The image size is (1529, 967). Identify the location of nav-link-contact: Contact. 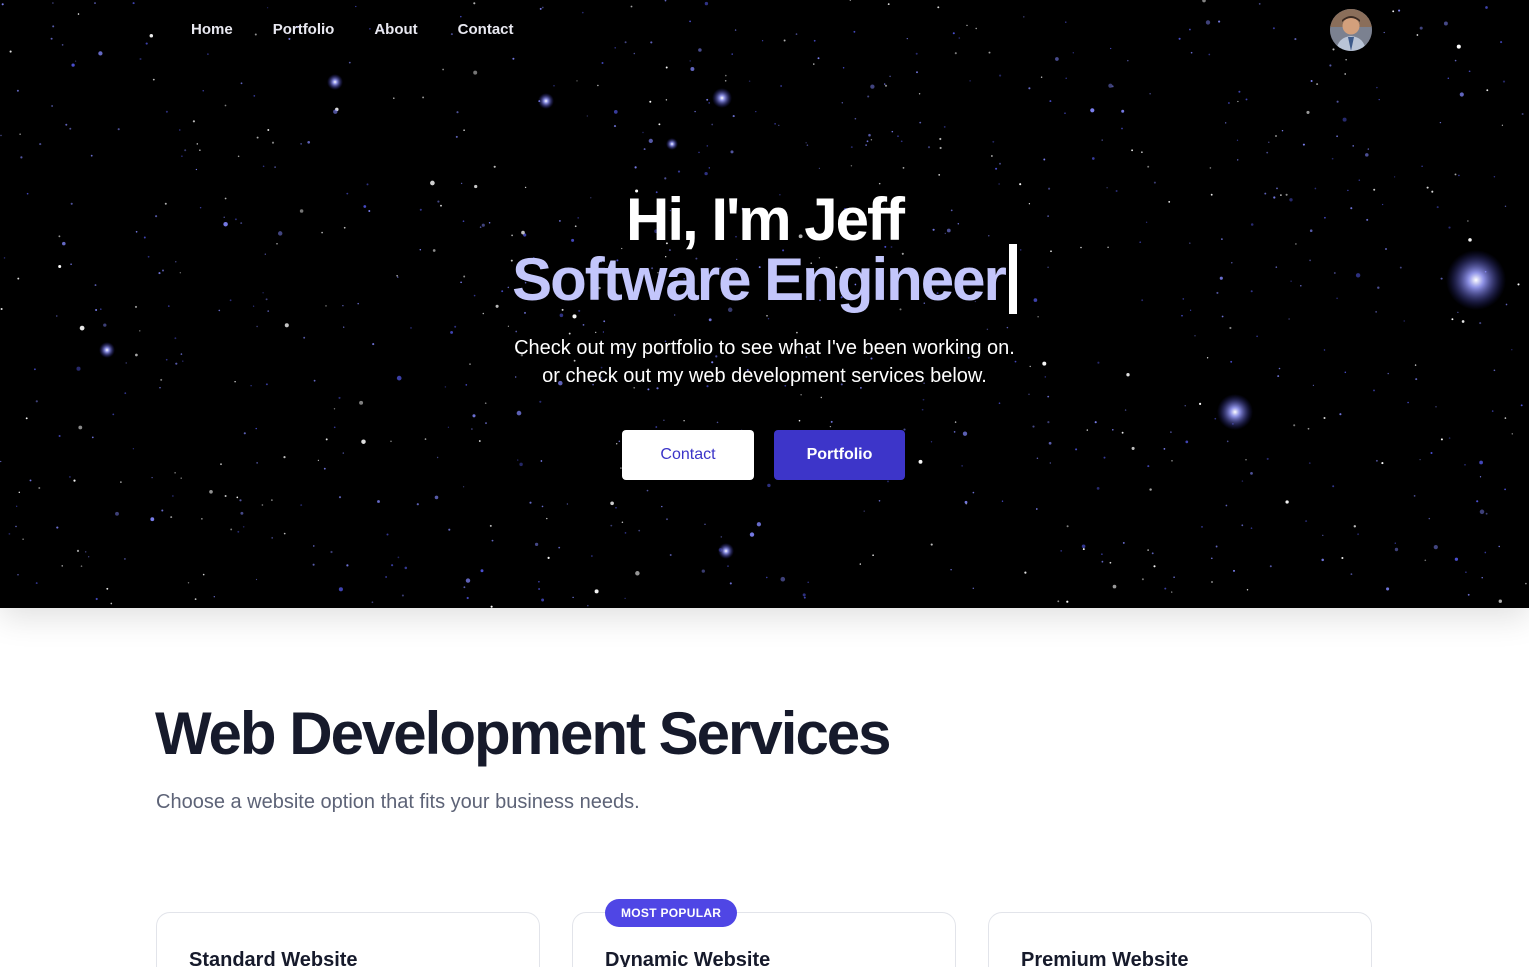
(486, 30).